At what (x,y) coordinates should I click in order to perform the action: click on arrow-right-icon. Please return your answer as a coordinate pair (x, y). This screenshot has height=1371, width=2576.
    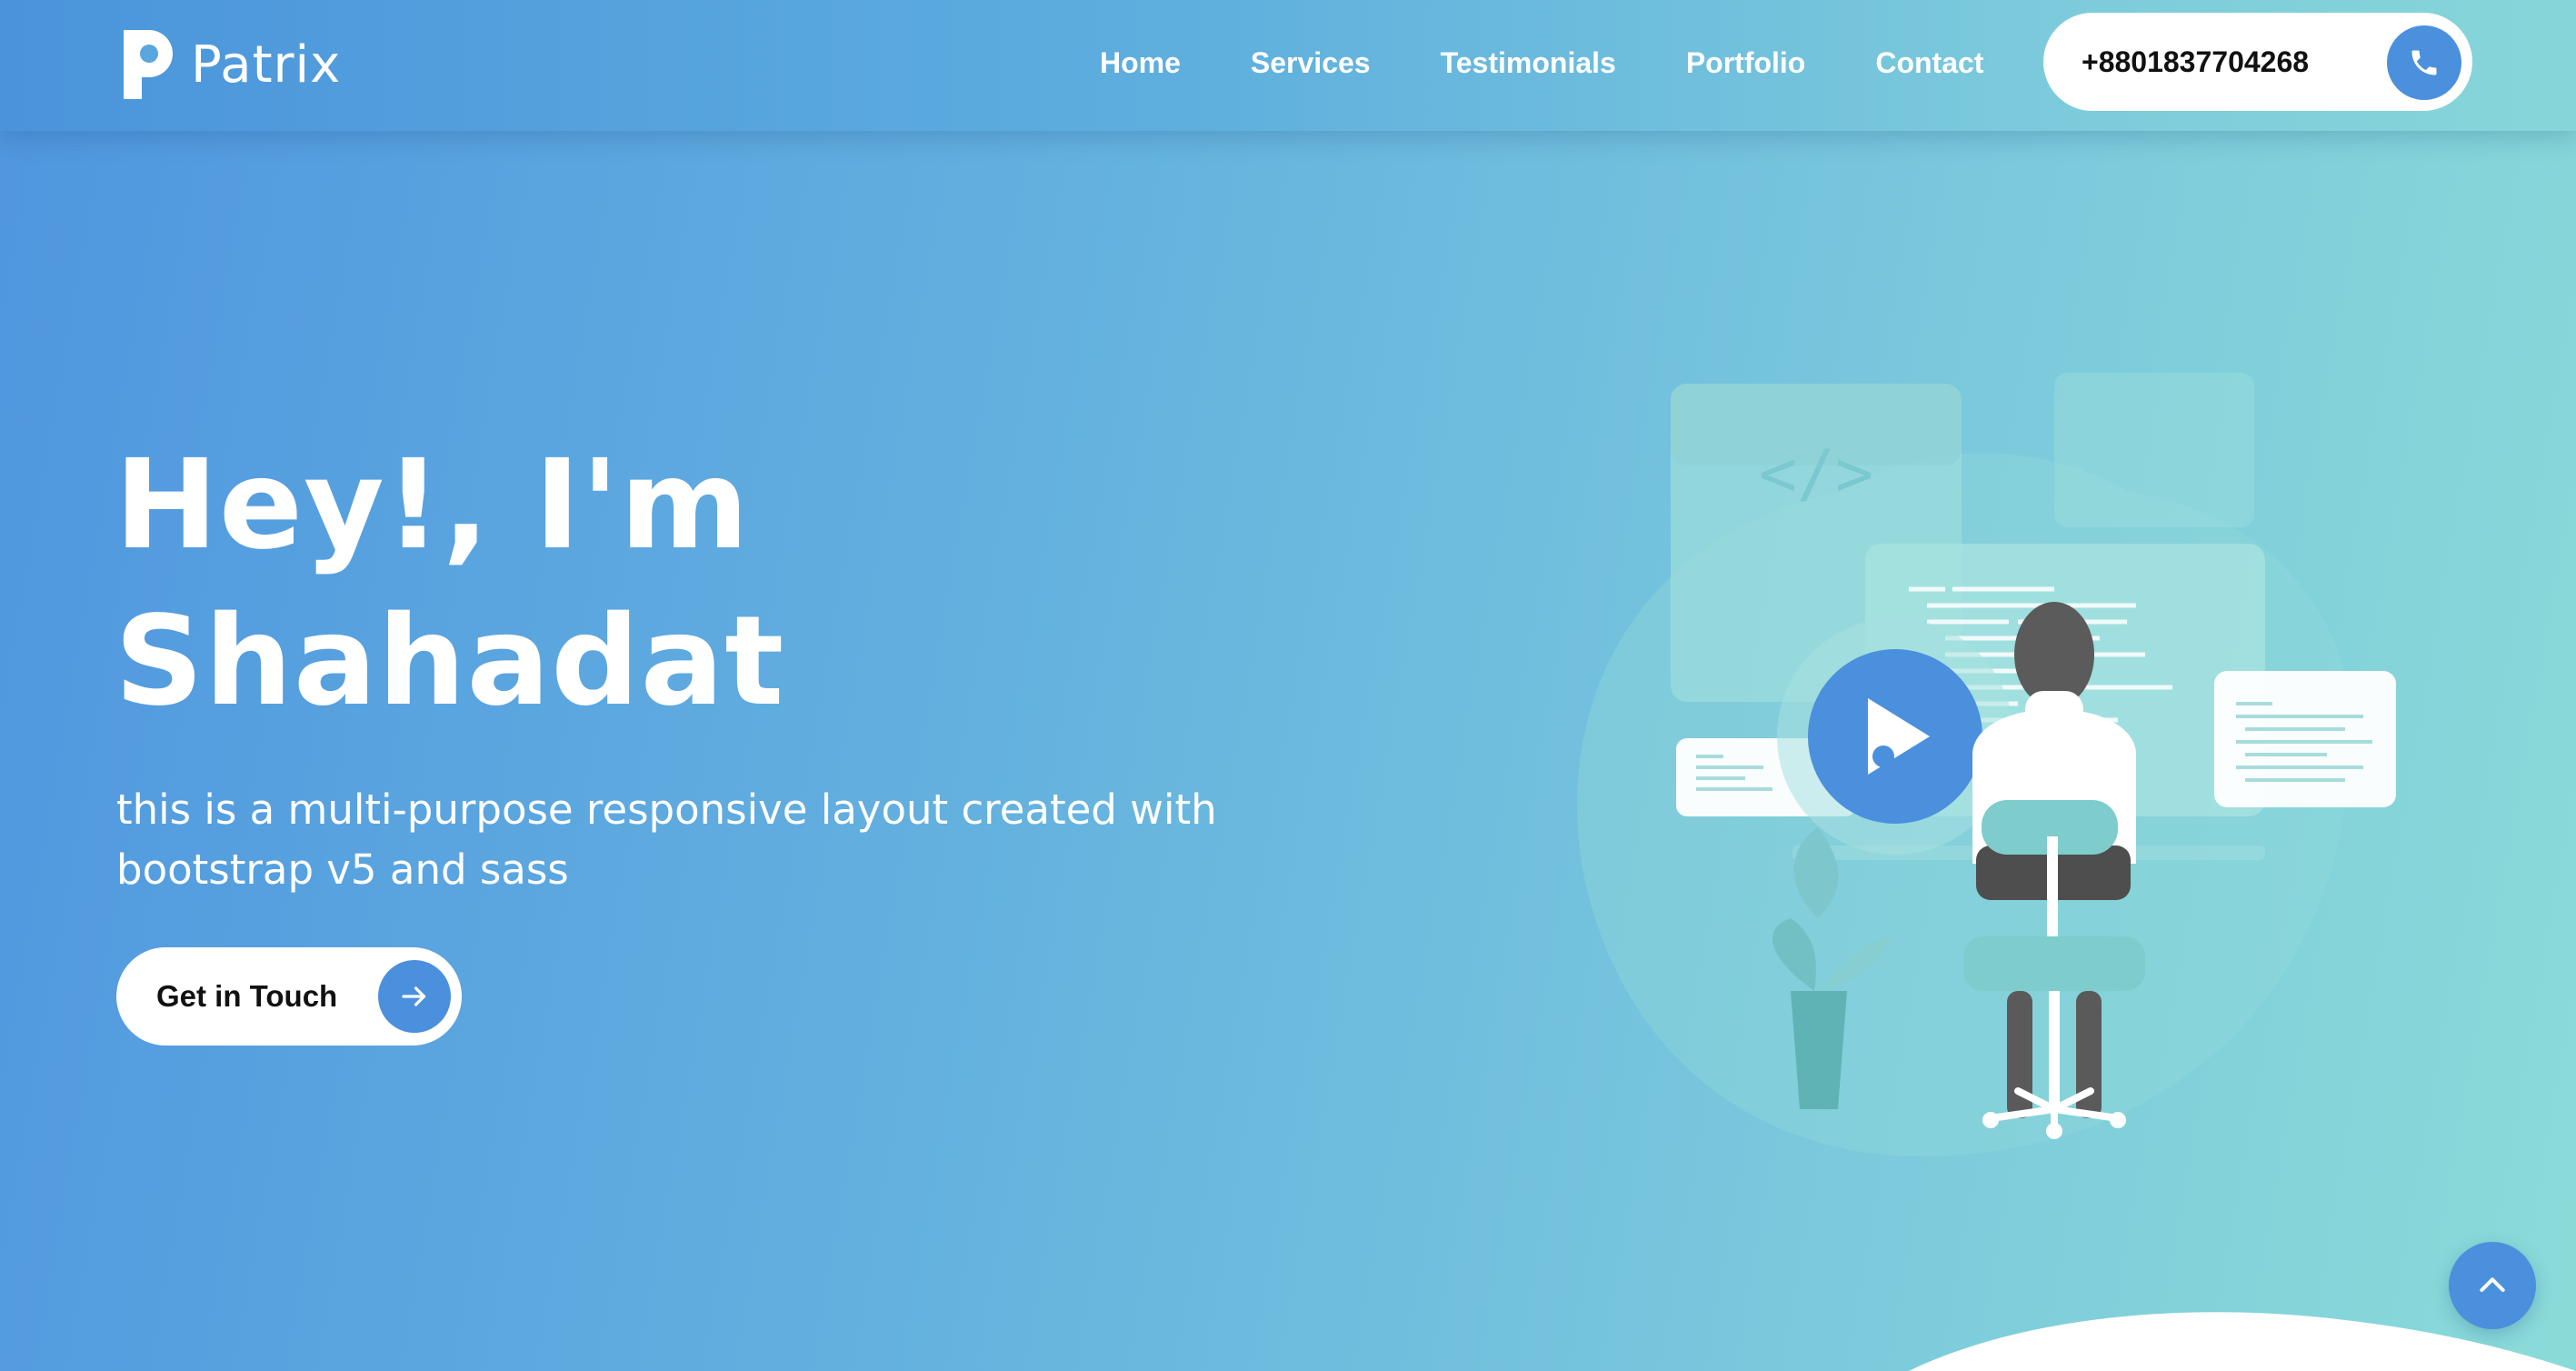
    Looking at the image, I should click on (414, 996).